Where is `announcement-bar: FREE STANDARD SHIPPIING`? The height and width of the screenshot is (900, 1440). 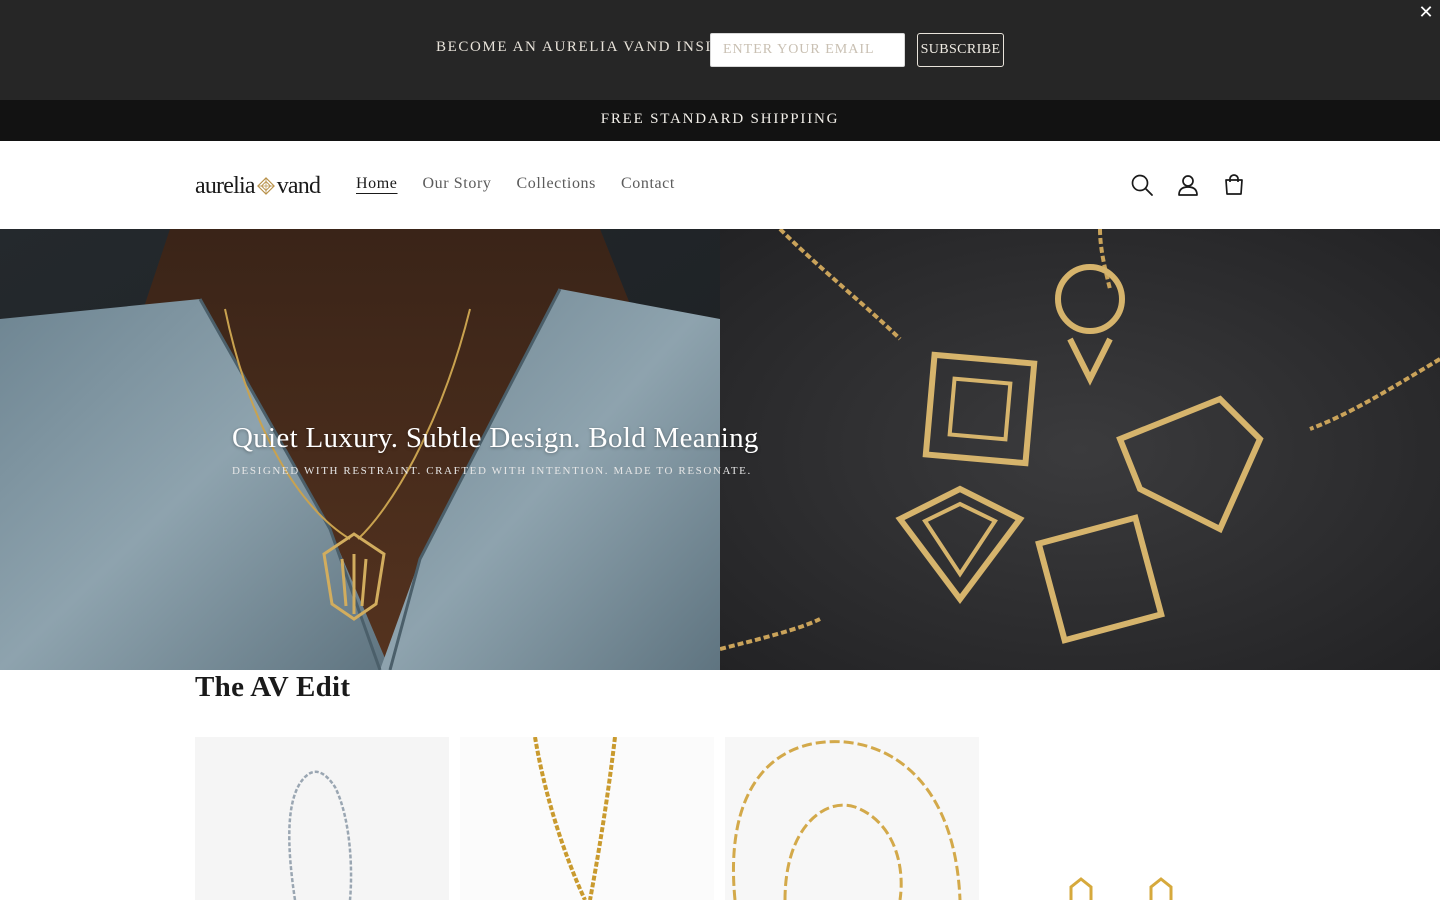 announcement-bar: FREE STANDARD SHIPPIING is located at coordinates (720, 120).